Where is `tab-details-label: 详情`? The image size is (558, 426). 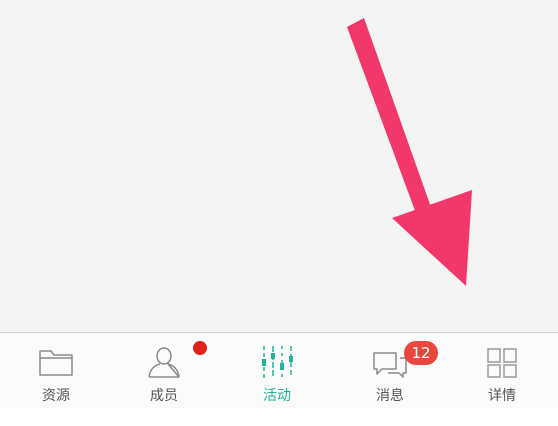
tab-details-label: 详情 is located at coordinates (502, 396).